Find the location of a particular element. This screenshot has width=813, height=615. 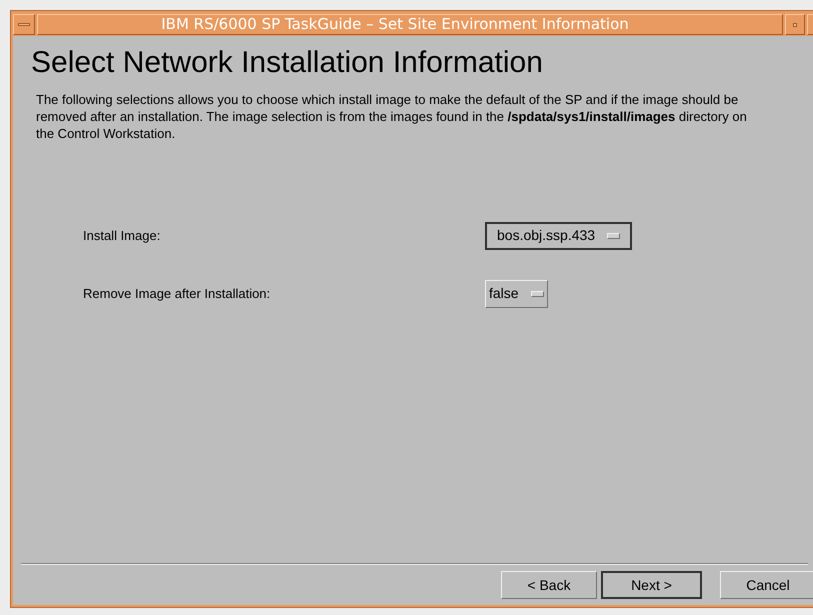

option-menu: false is located at coordinates (516, 294).